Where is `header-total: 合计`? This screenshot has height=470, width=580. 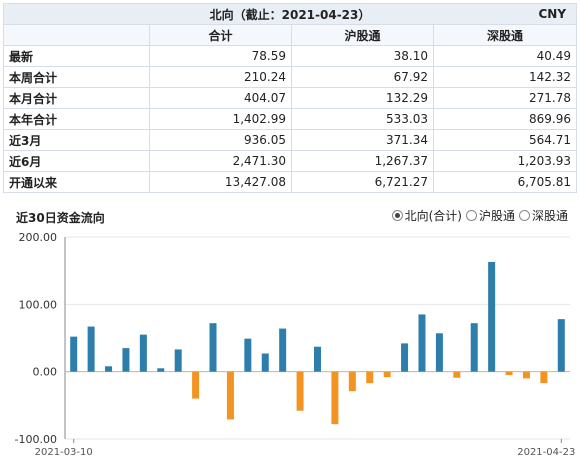
header-total: 合计 is located at coordinates (220, 35).